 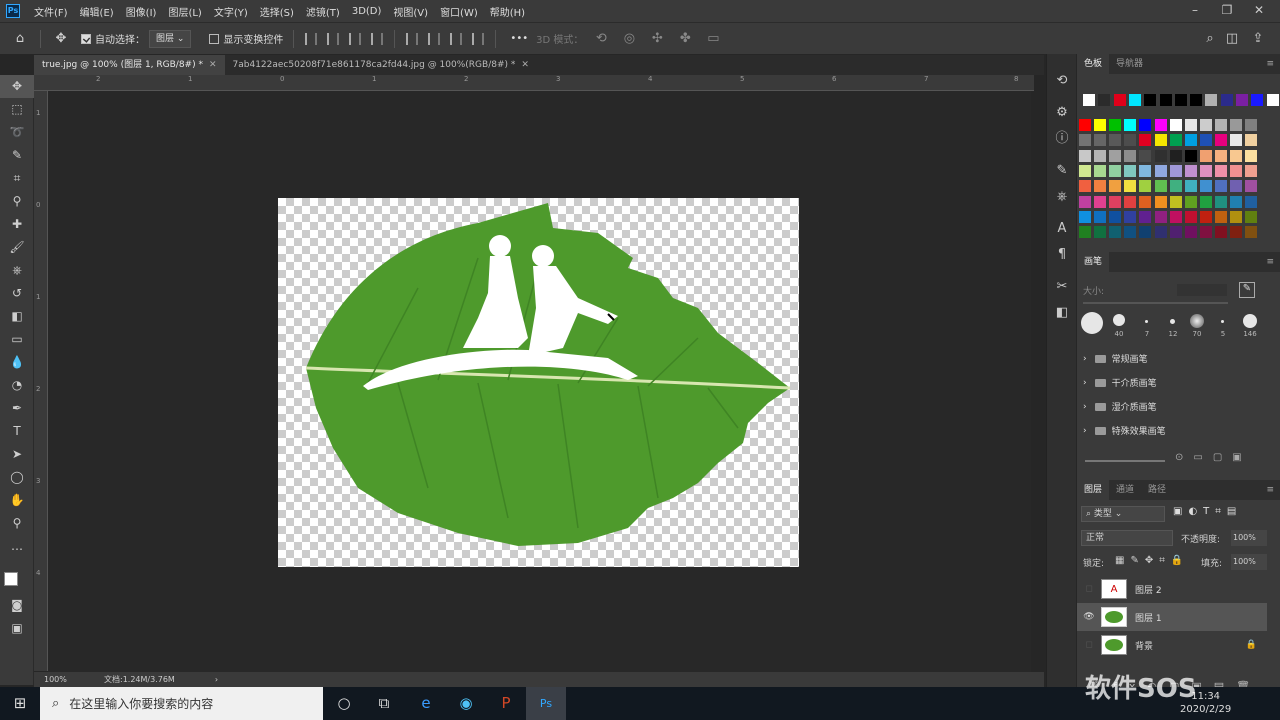 What do you see at coordinates (1172, 321) in the screenshot?
I see `brush-preset` at bounding box center [1172, 321].